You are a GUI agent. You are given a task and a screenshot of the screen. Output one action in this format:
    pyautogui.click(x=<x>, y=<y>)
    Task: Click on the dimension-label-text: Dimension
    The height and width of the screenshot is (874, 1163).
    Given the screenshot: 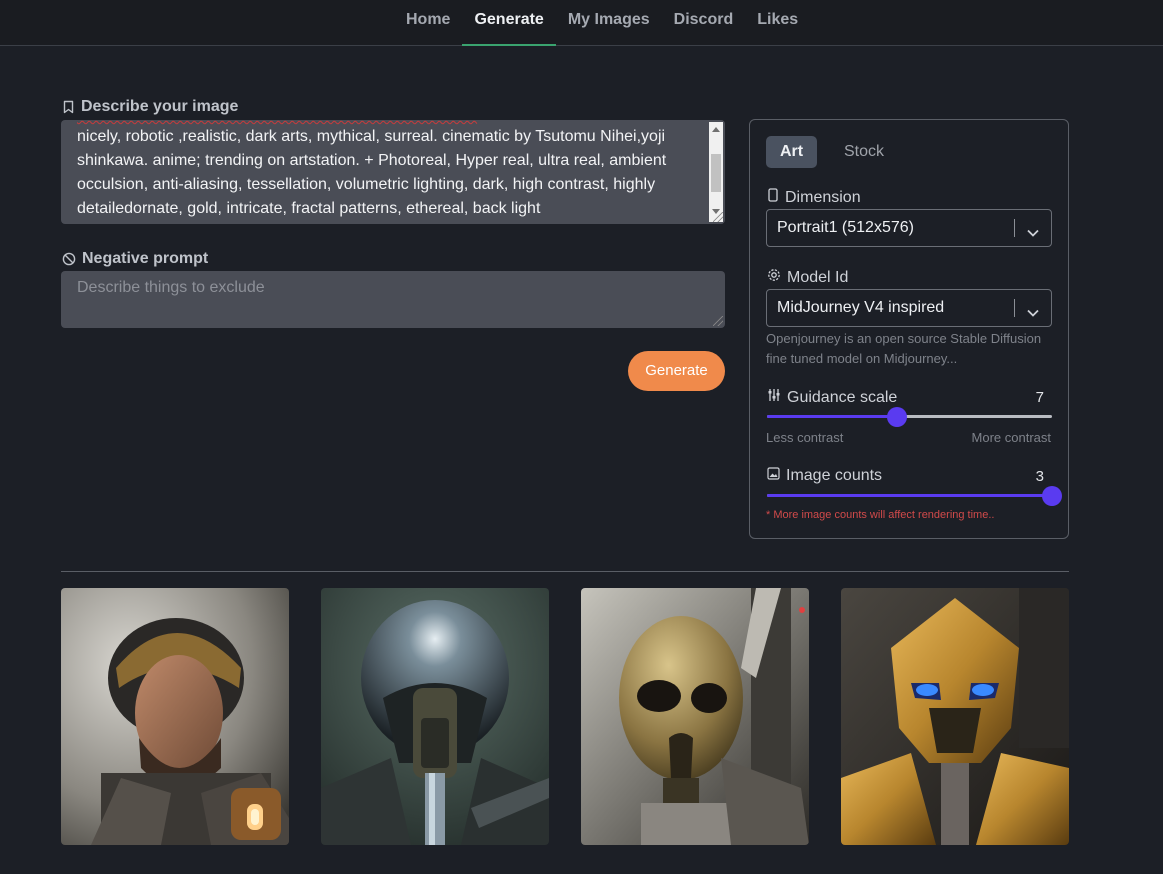 What is the action you would take?
    pyautogui.click(x=823, y=197)
    